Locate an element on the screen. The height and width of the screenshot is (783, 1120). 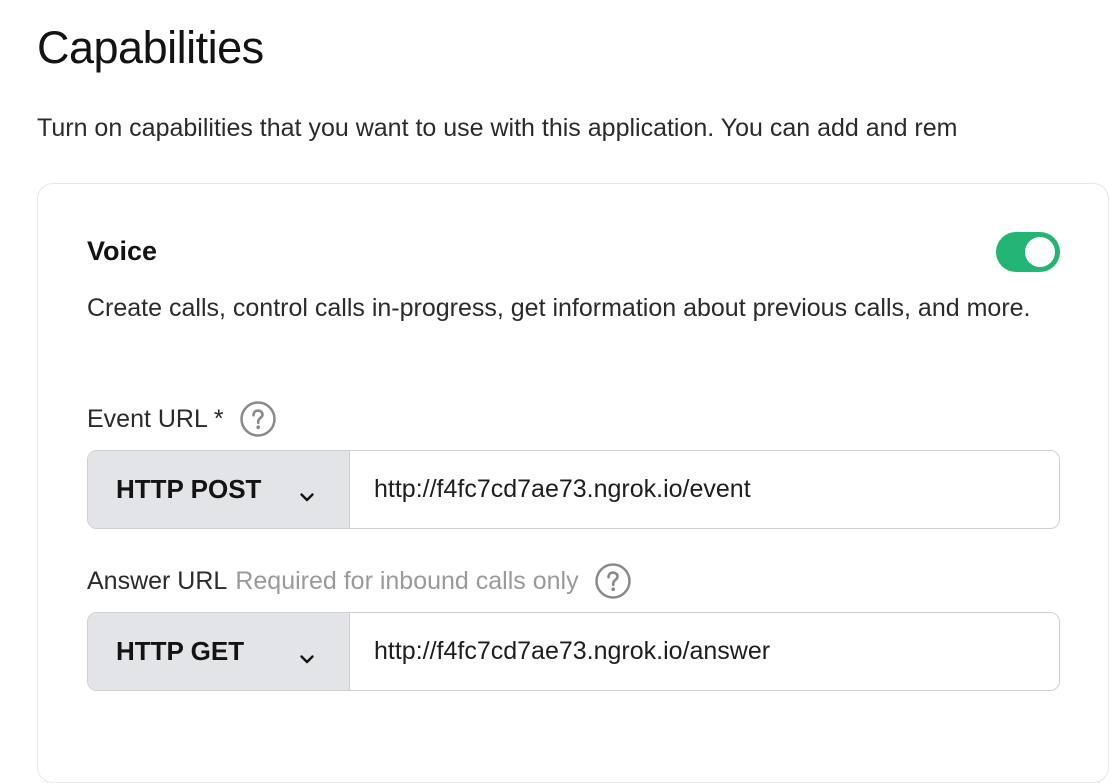
answer-url-input is located at coordinates (704, 651).